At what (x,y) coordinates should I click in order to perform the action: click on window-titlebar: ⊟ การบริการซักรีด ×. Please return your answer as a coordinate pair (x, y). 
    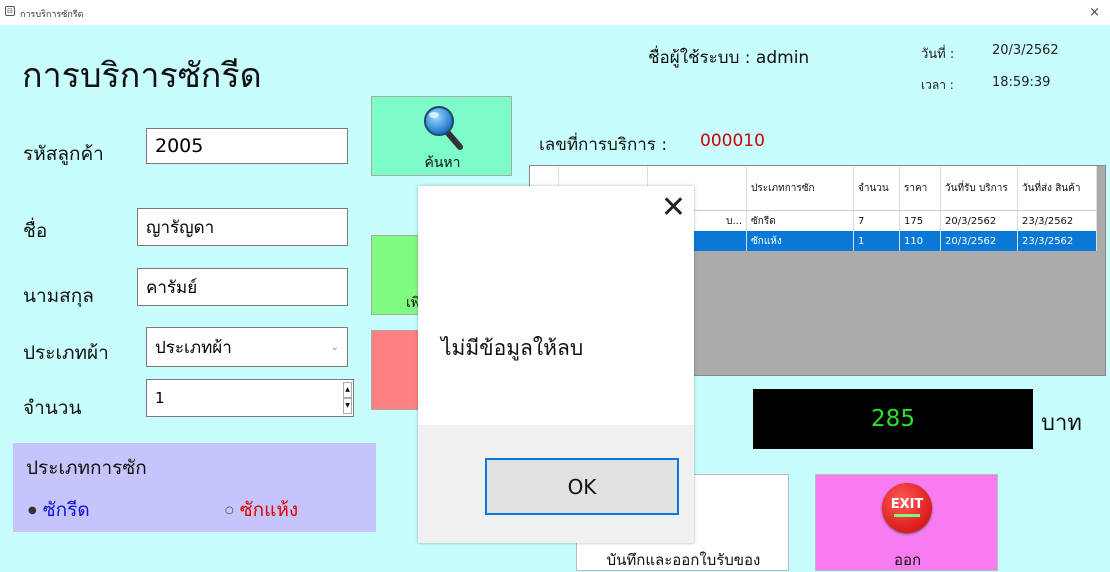
    Looking at the image, I should click on (555, 12).